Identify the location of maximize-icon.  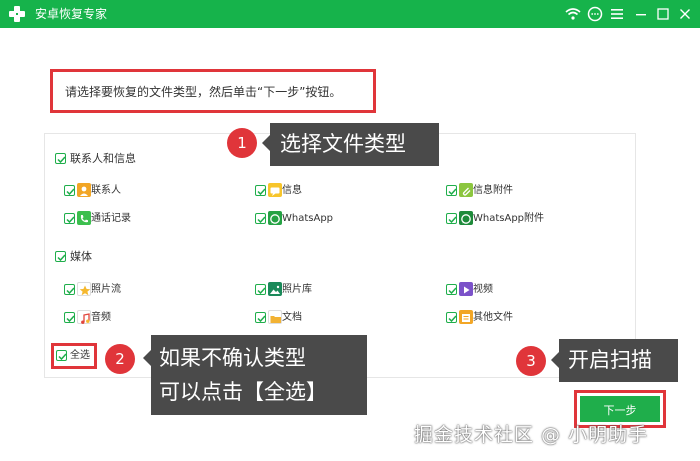
(663, 14).